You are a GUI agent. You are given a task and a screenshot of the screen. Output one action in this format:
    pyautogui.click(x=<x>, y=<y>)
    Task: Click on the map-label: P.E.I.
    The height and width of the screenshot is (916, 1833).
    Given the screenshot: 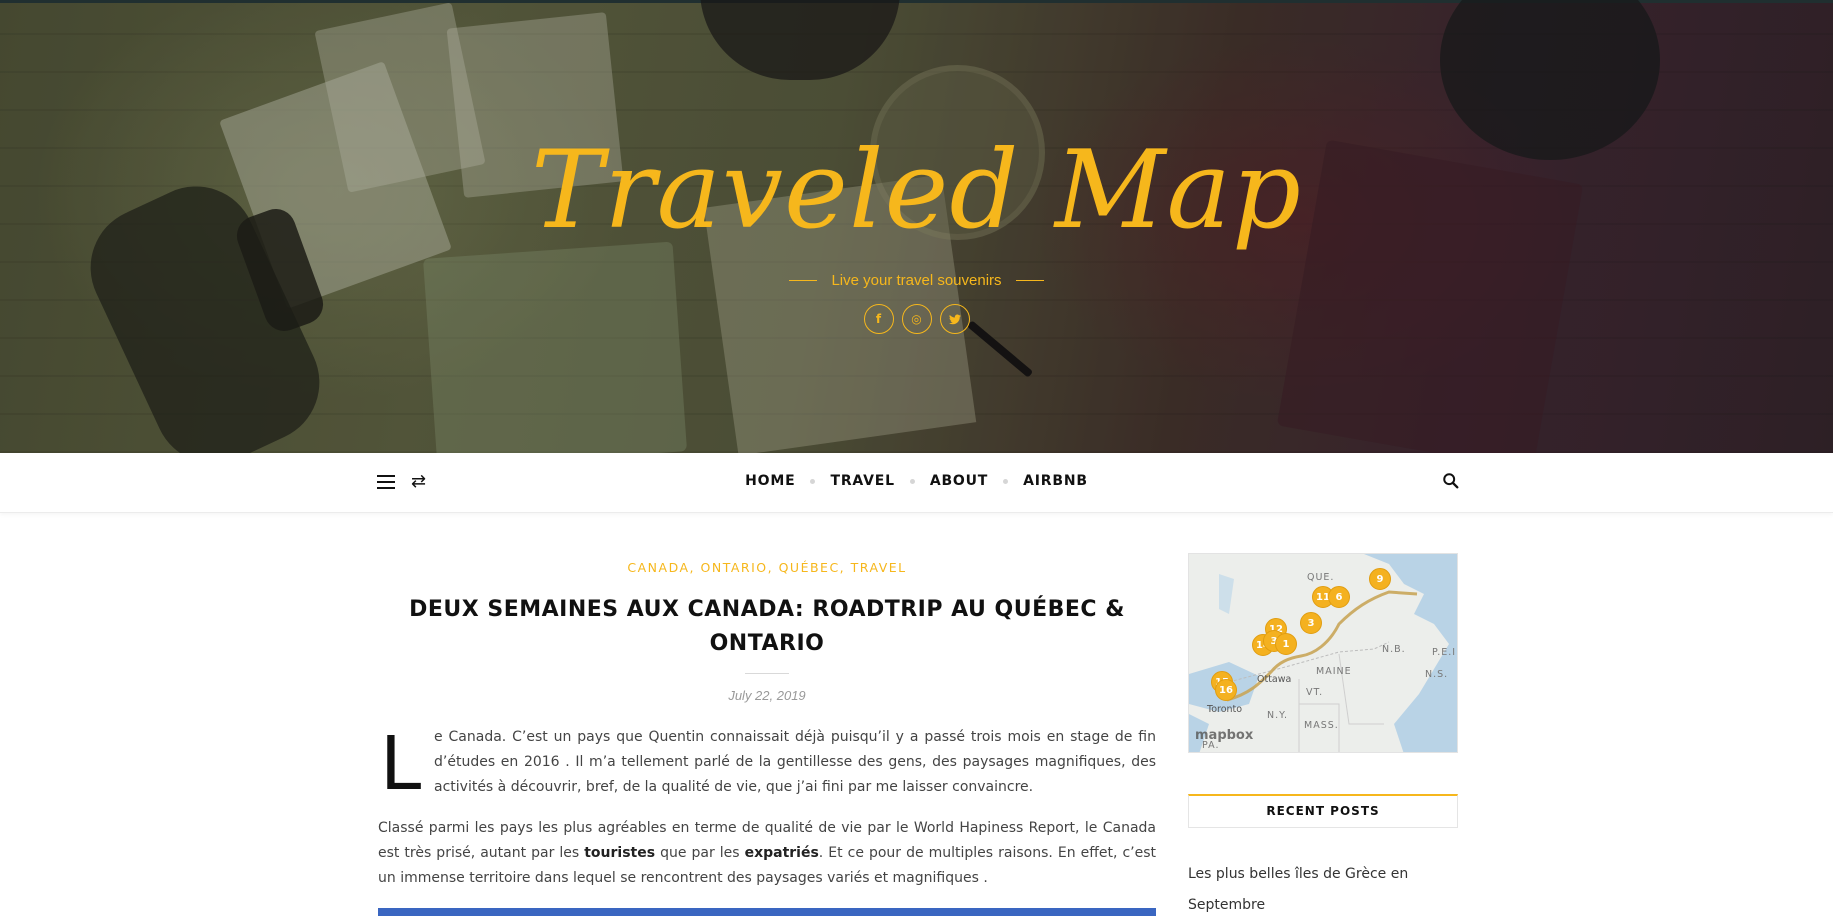 What is the action you would take?
    pyautogui.click(x=1445, y=652)
    